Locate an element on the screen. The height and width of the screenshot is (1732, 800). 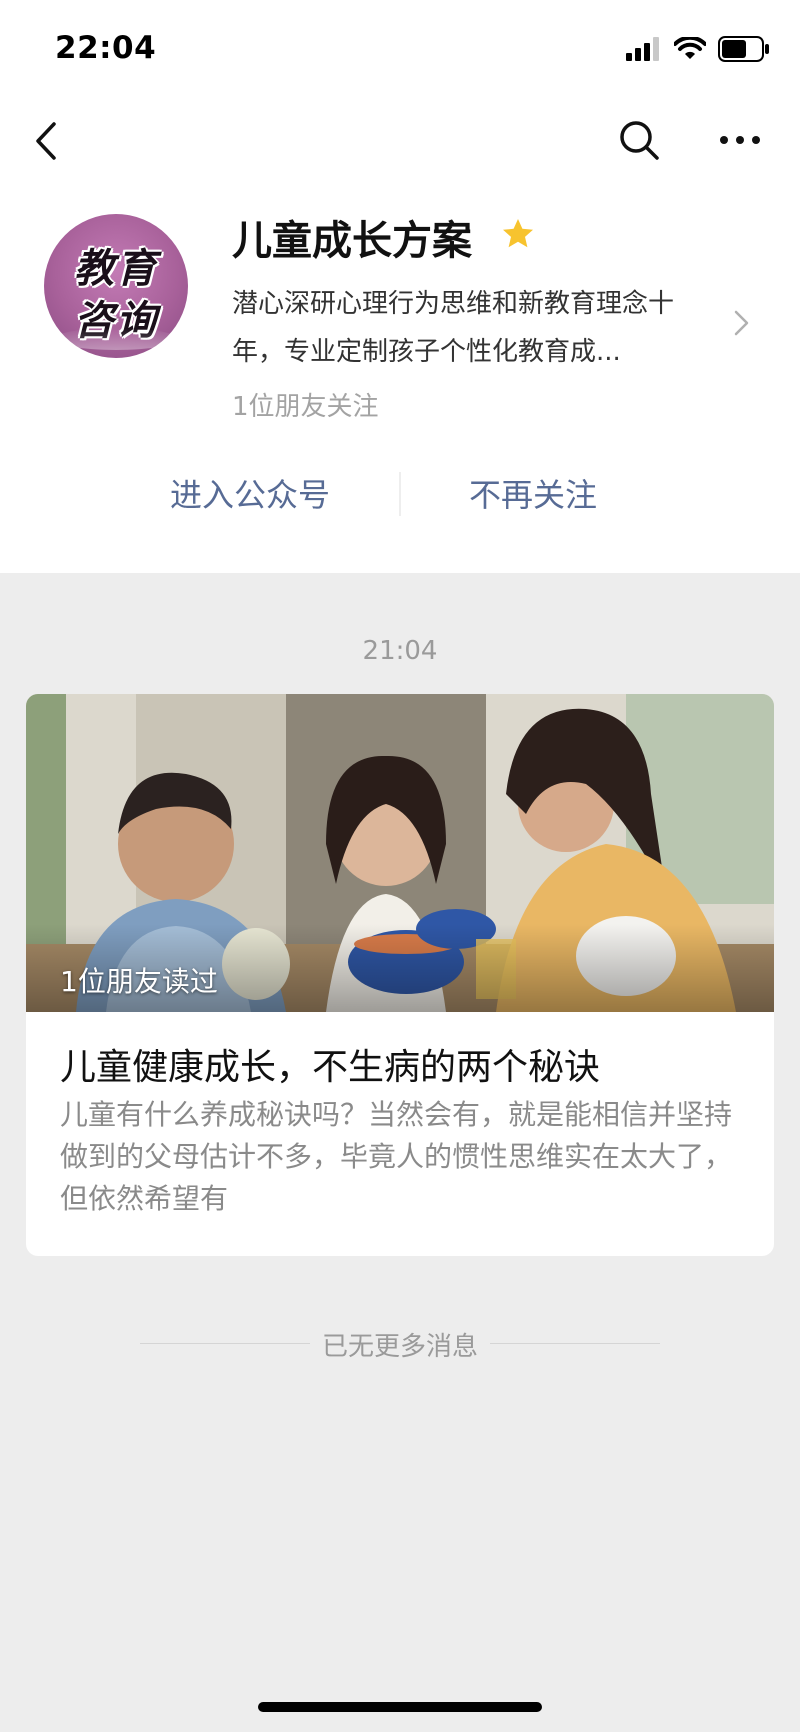
action-divider is located at coordinates (400, 494).